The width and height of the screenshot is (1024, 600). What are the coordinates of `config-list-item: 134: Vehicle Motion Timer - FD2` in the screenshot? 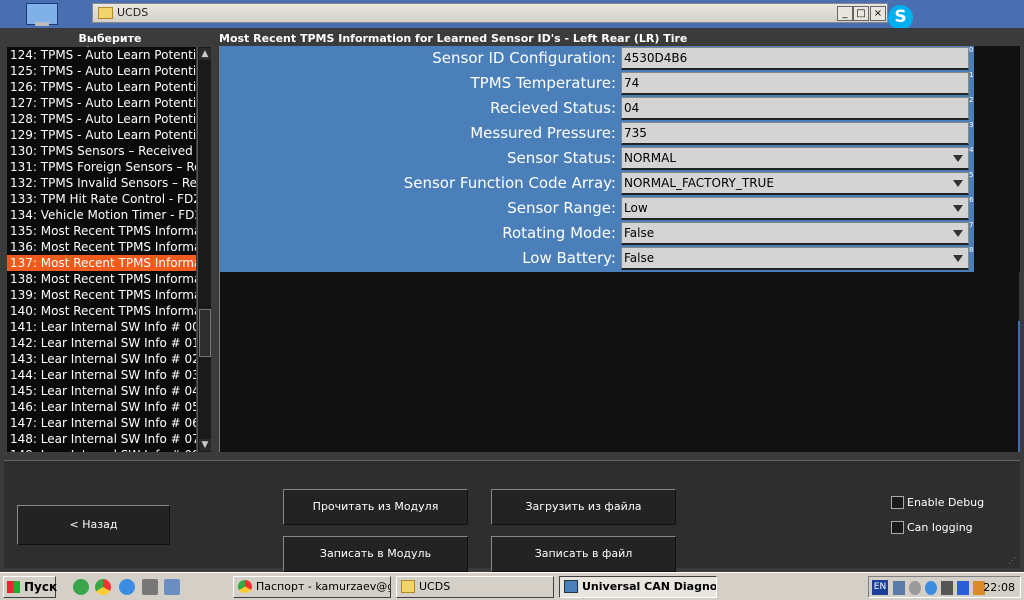 It's located at (101, 215).